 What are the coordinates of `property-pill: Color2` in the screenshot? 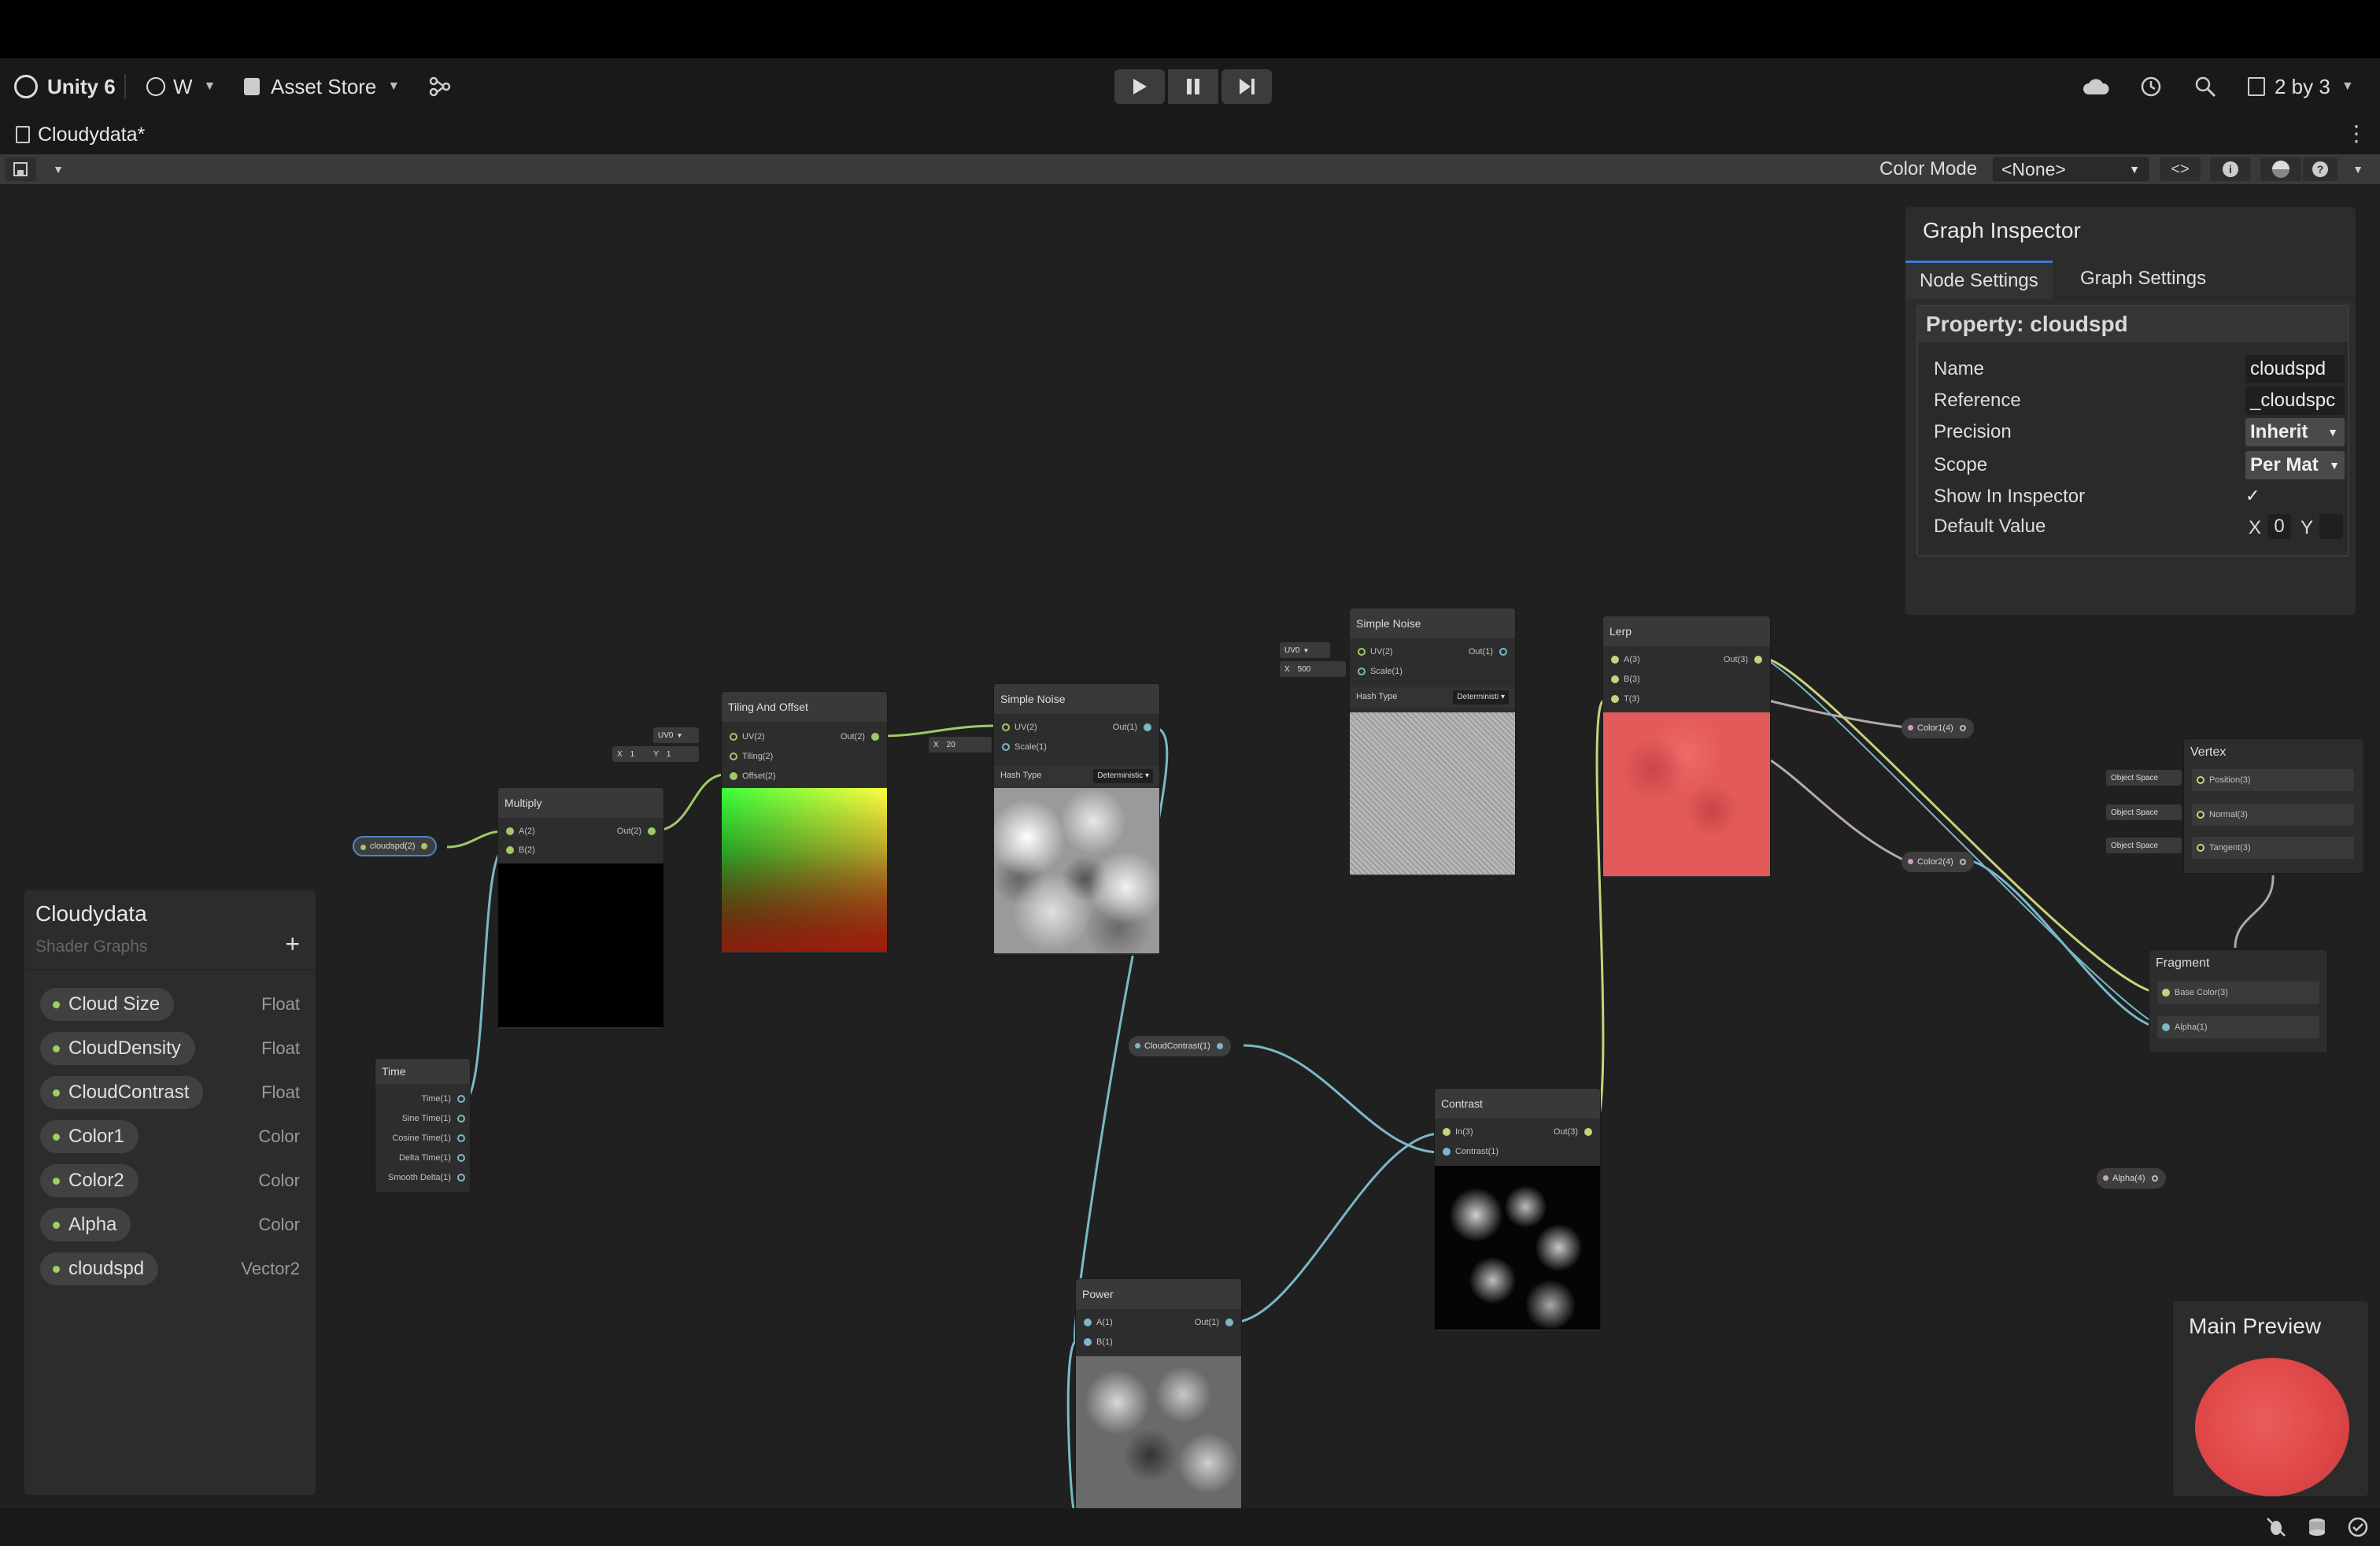 It's located at (89, 1180).